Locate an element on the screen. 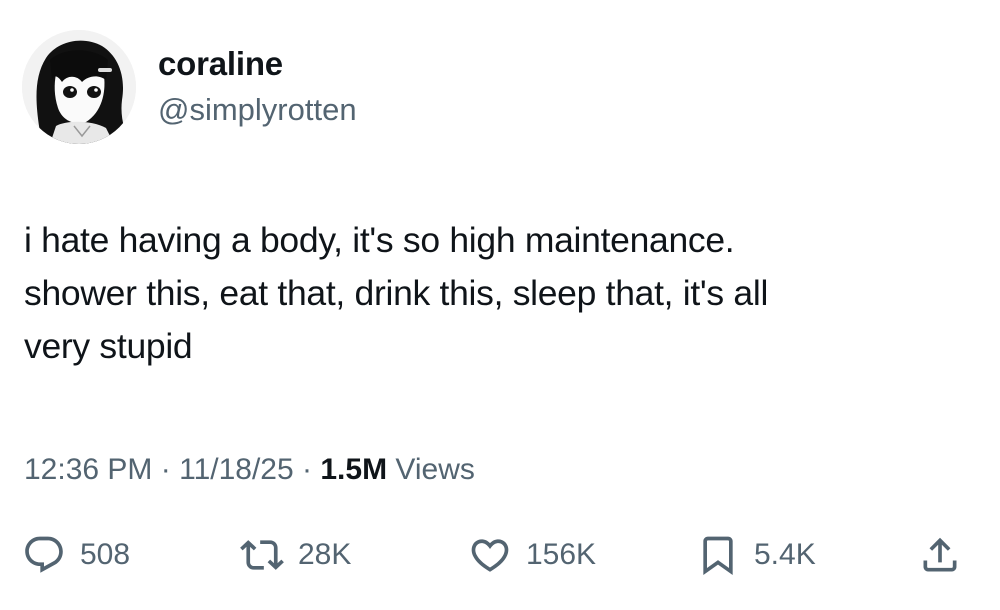 The height and width of the screenshot is (610, 1000). bookmark-button: 5.4K is located at coordinates (756, 555).